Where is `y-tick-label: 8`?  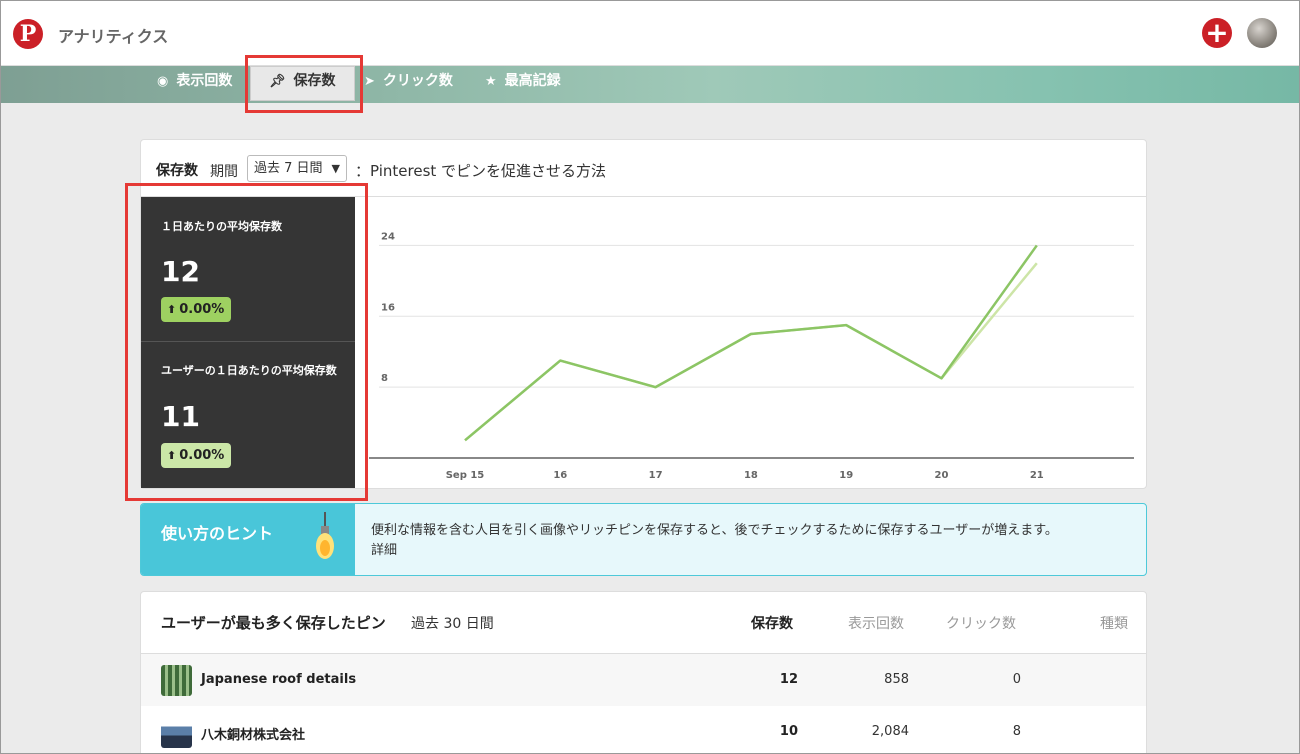
y-tick-label: 8 is located at coordinates (384, 378).